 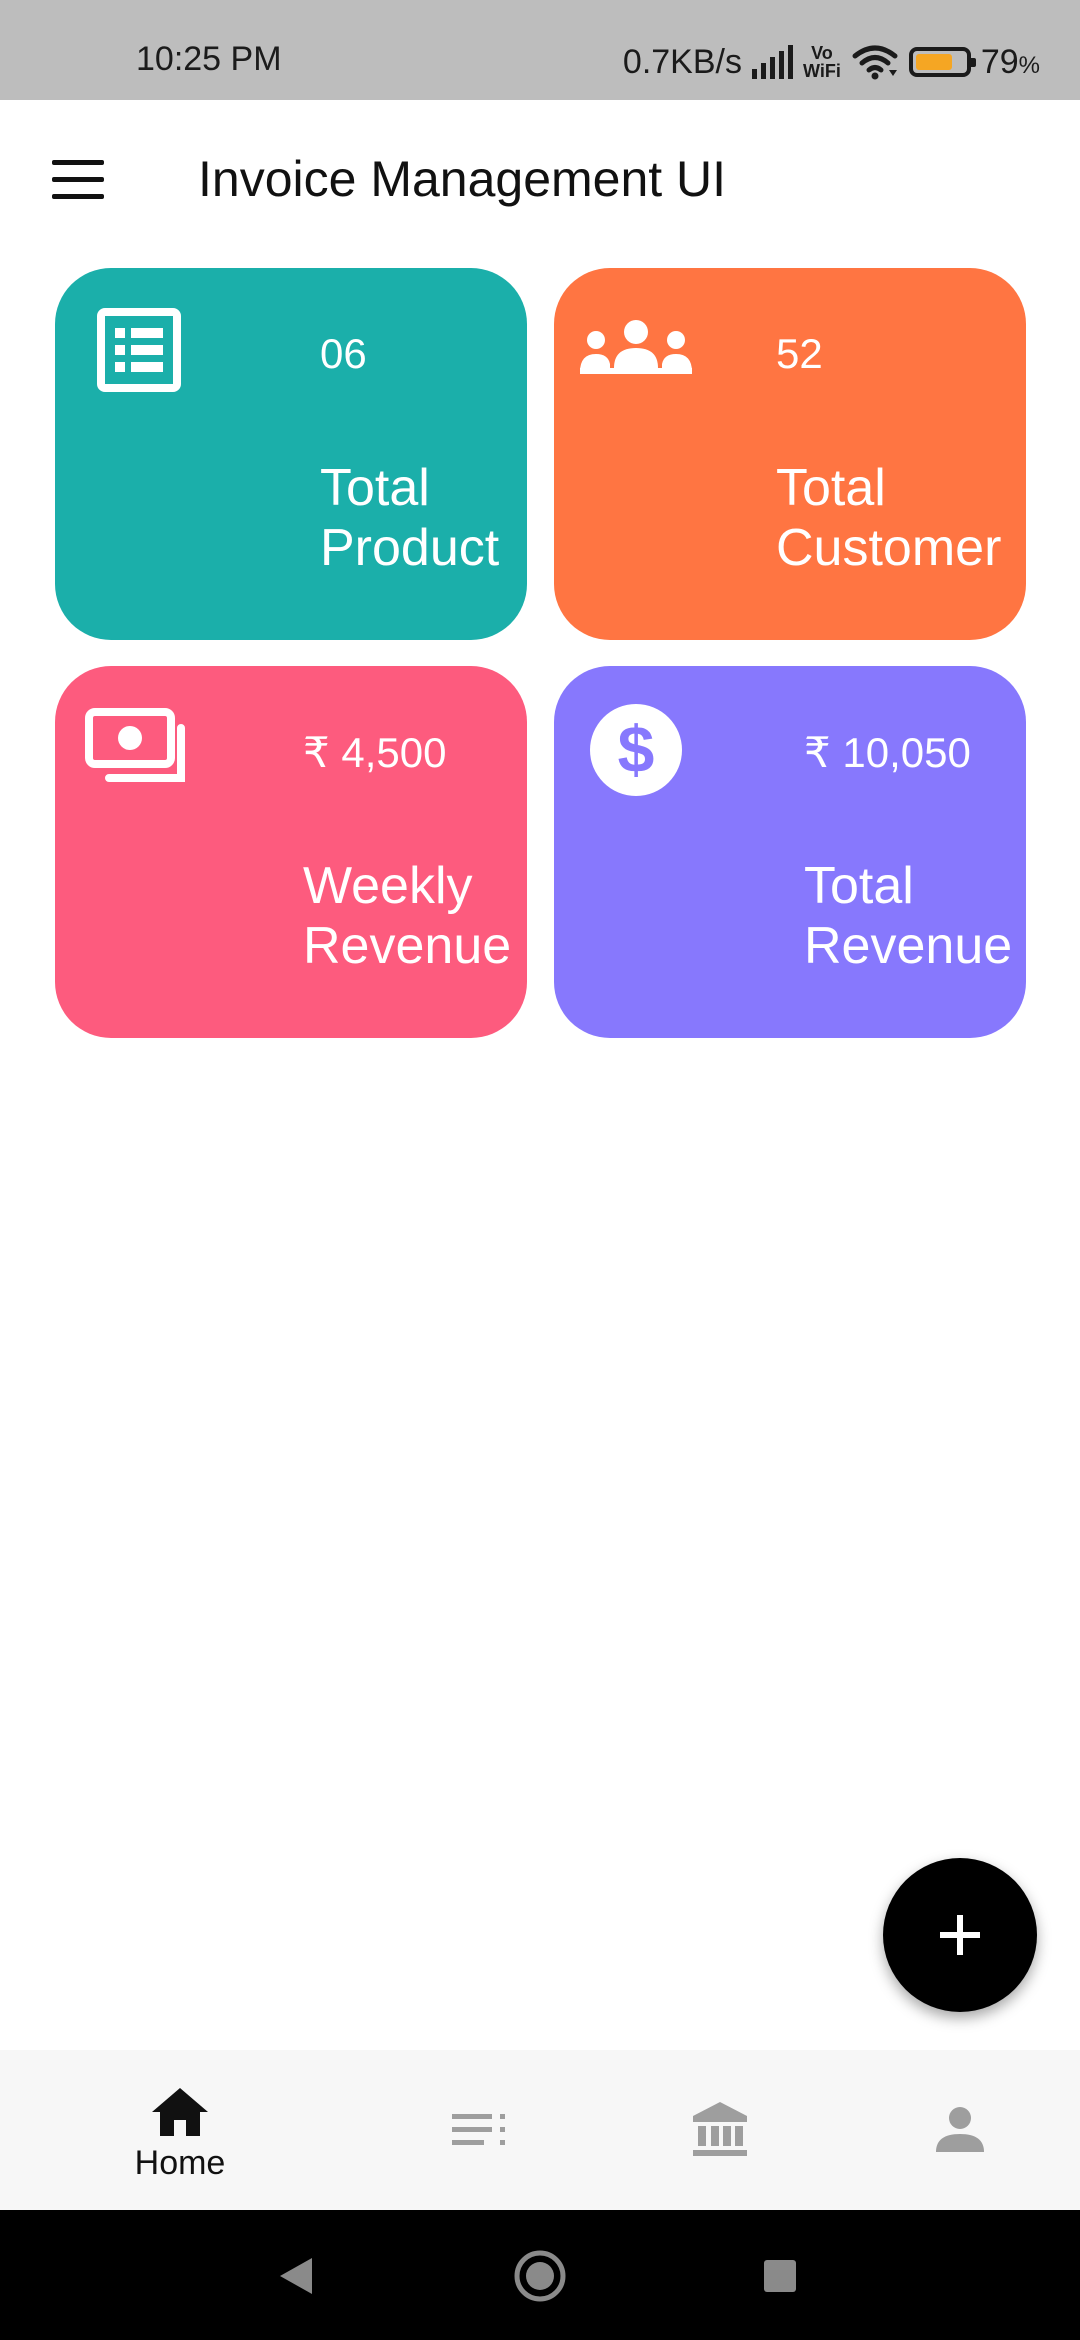 I want to click on menu-icon, so click(x=78, y=180).